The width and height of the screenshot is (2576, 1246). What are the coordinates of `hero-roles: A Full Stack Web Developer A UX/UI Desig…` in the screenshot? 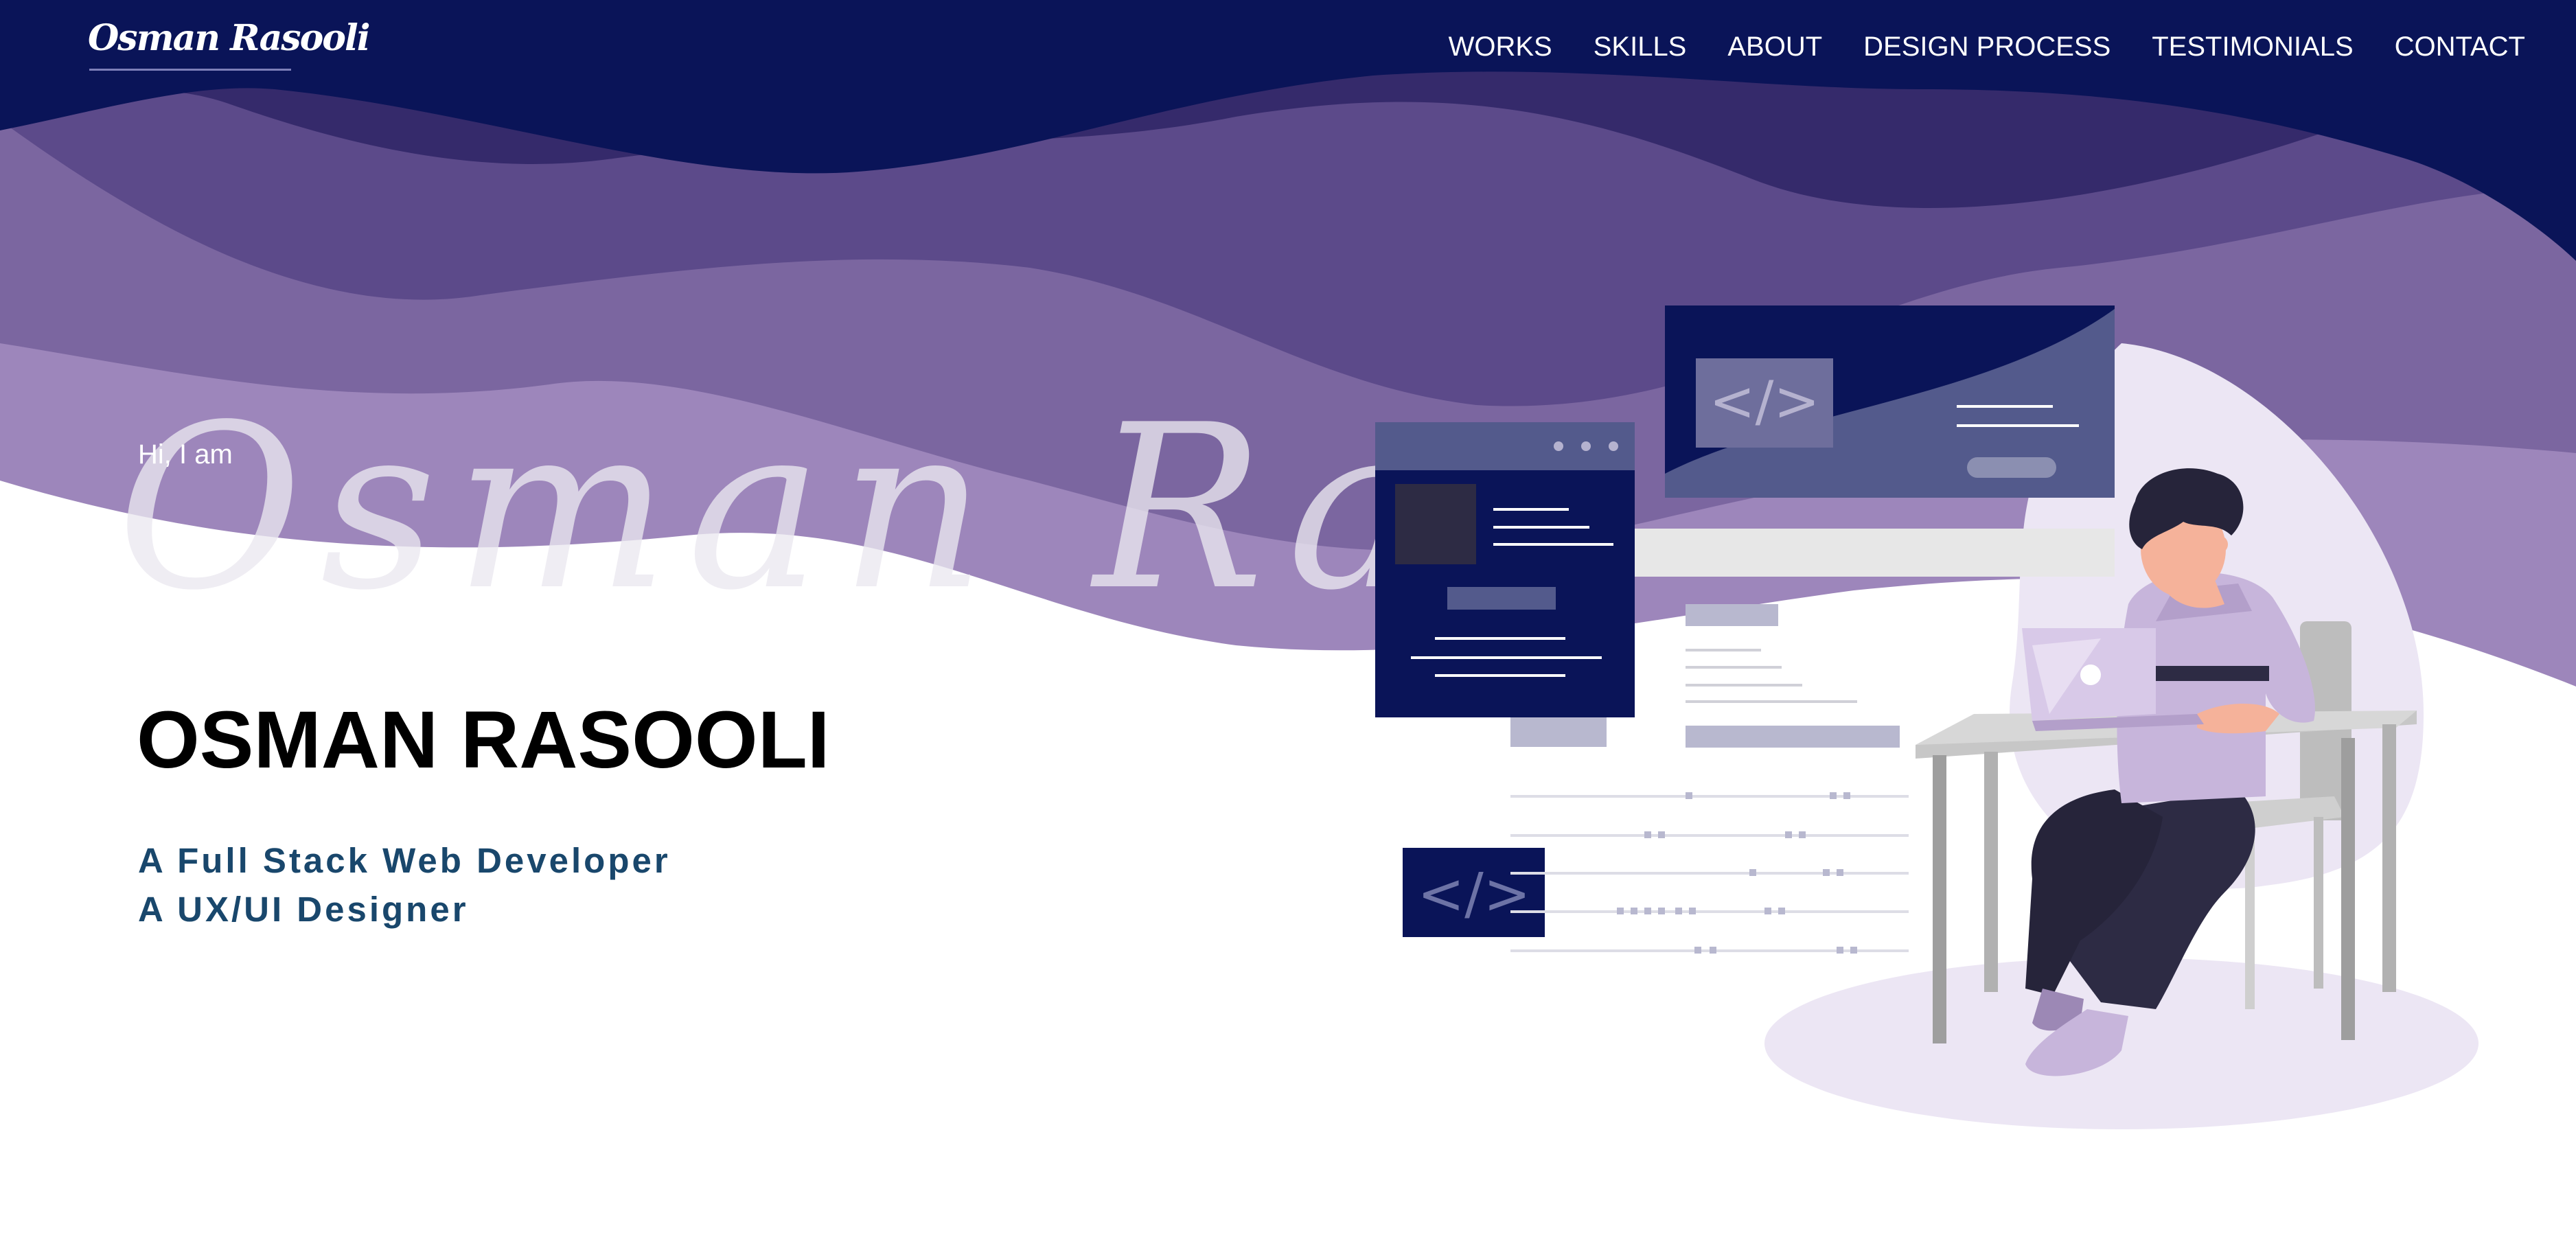 It's located at (404, 885).